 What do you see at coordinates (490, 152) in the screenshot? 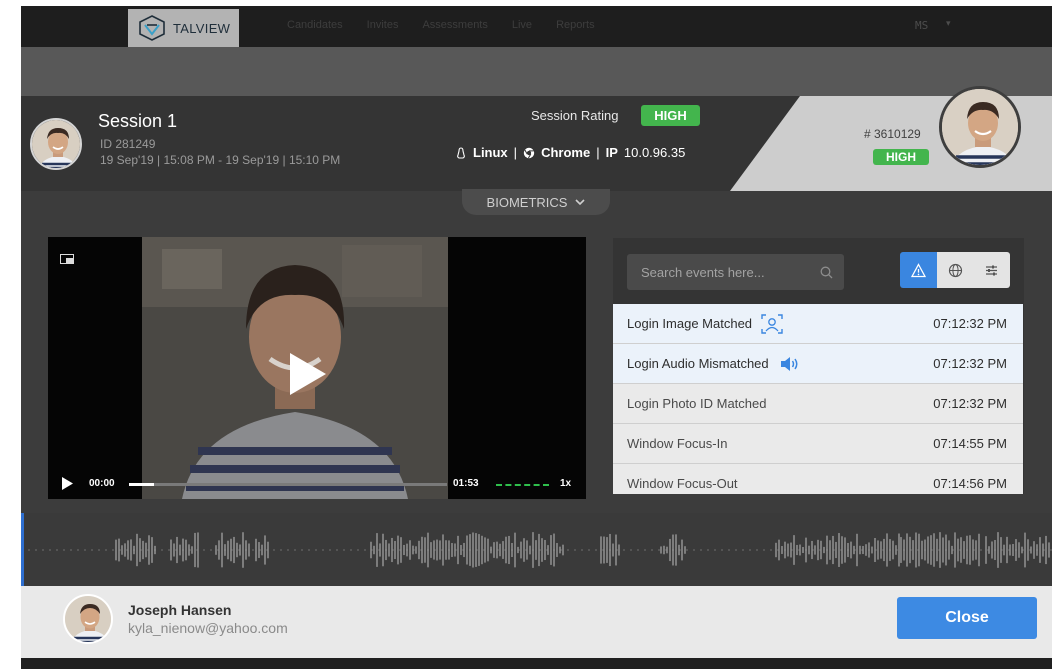
I see `os-name: Linux` at bounding box center [490, 152].